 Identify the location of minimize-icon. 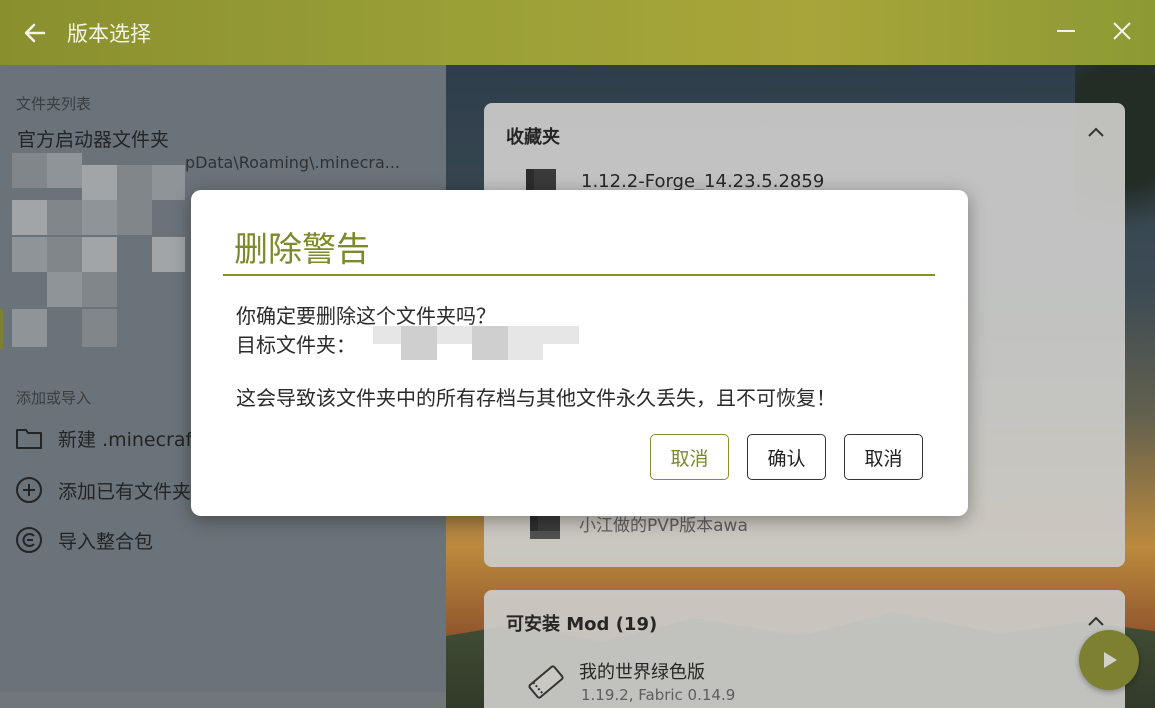
(1066, 31).